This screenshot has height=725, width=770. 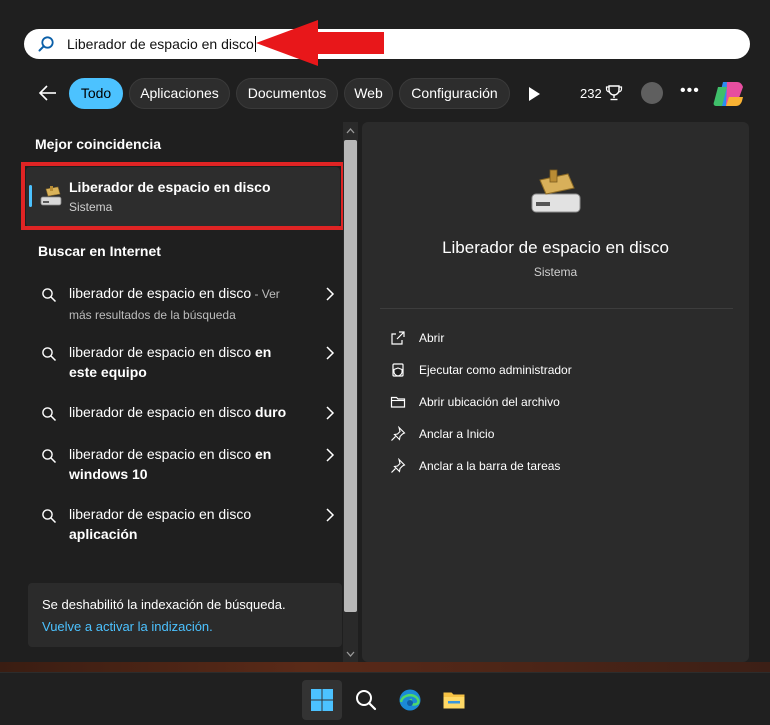 I want to click on web-result-line2: más resultados de la búsqueda, so click(x=152, y=315).